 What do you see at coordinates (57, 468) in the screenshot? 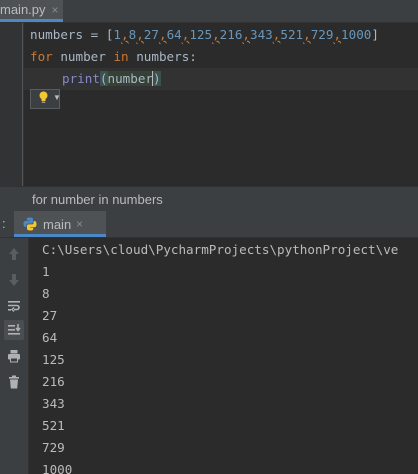
I see `console-output-line: 1000` at bounding box center [57, 468].